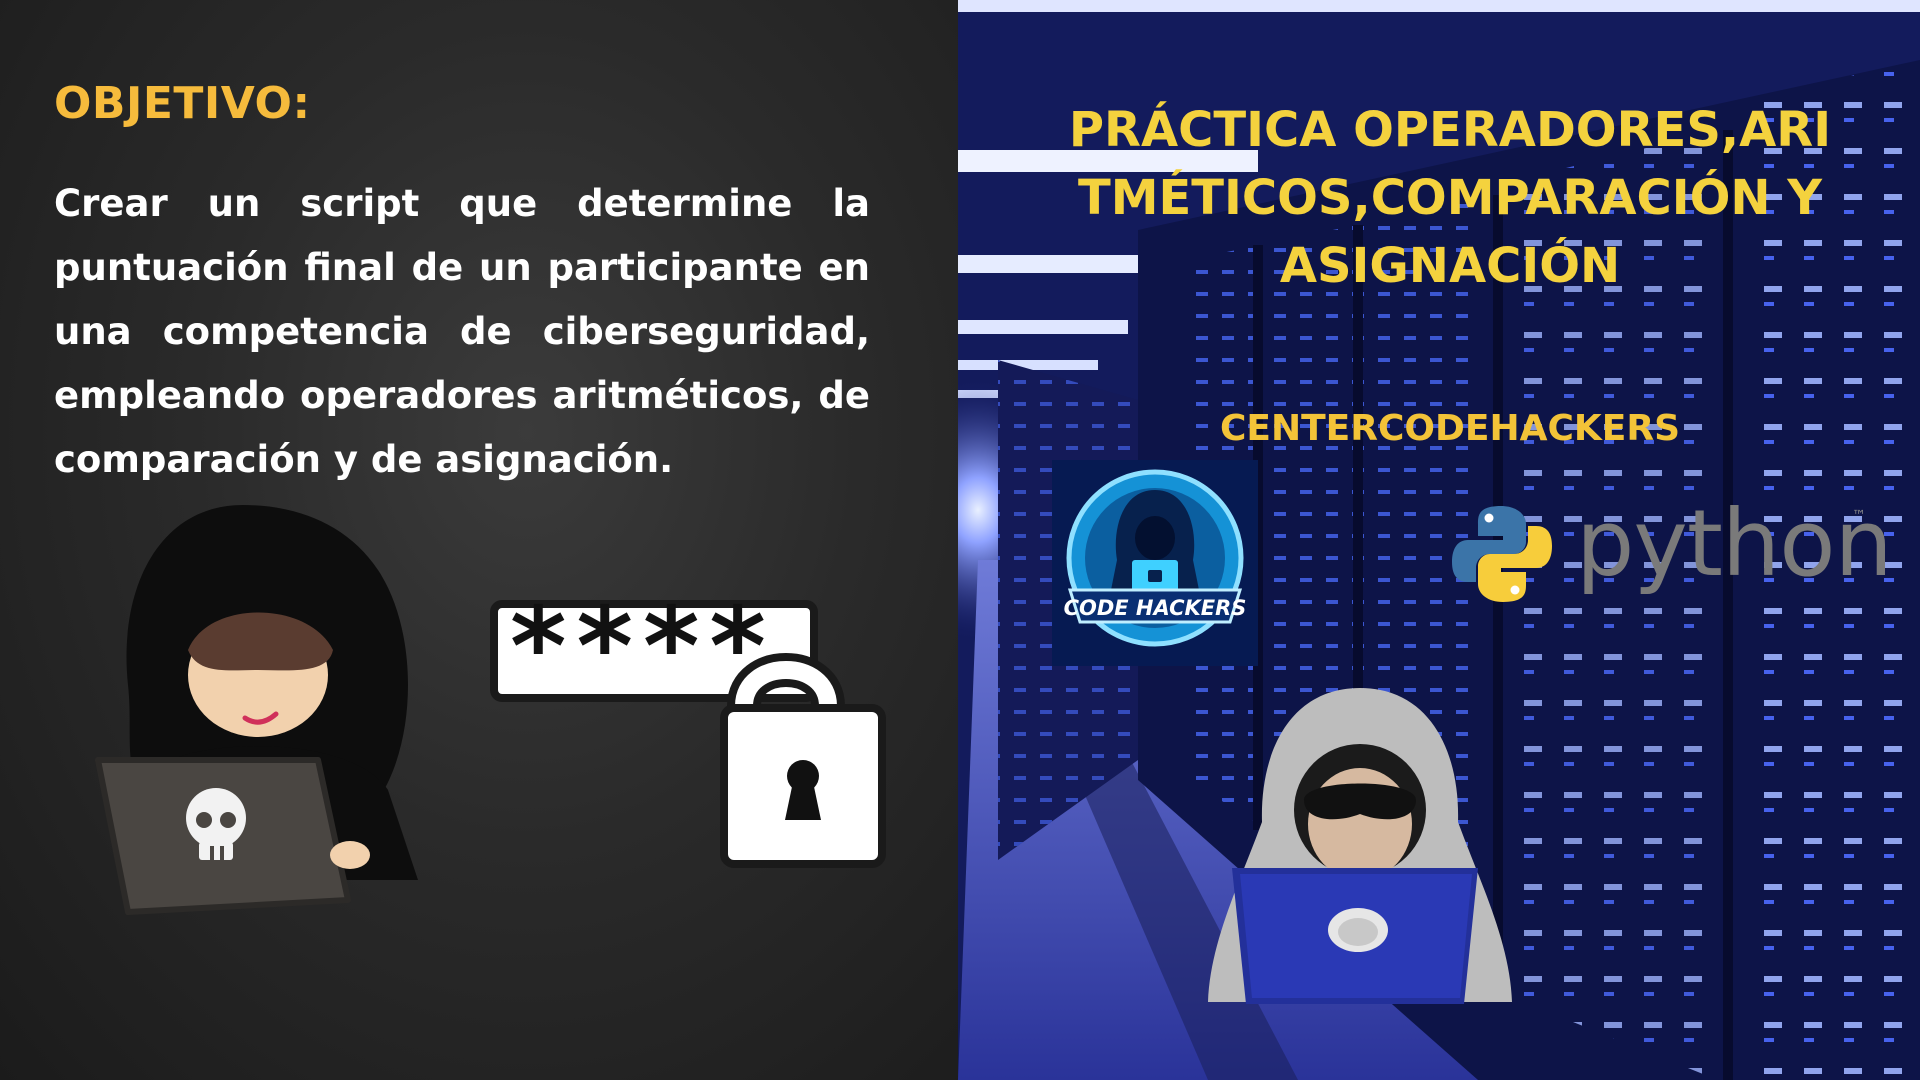 The height and width of the screenshot is (1080, 1920). Describe the element at coordinates (182, 103) in the screenshot. I see `objective-heading: OBJETIVO:` at that location.